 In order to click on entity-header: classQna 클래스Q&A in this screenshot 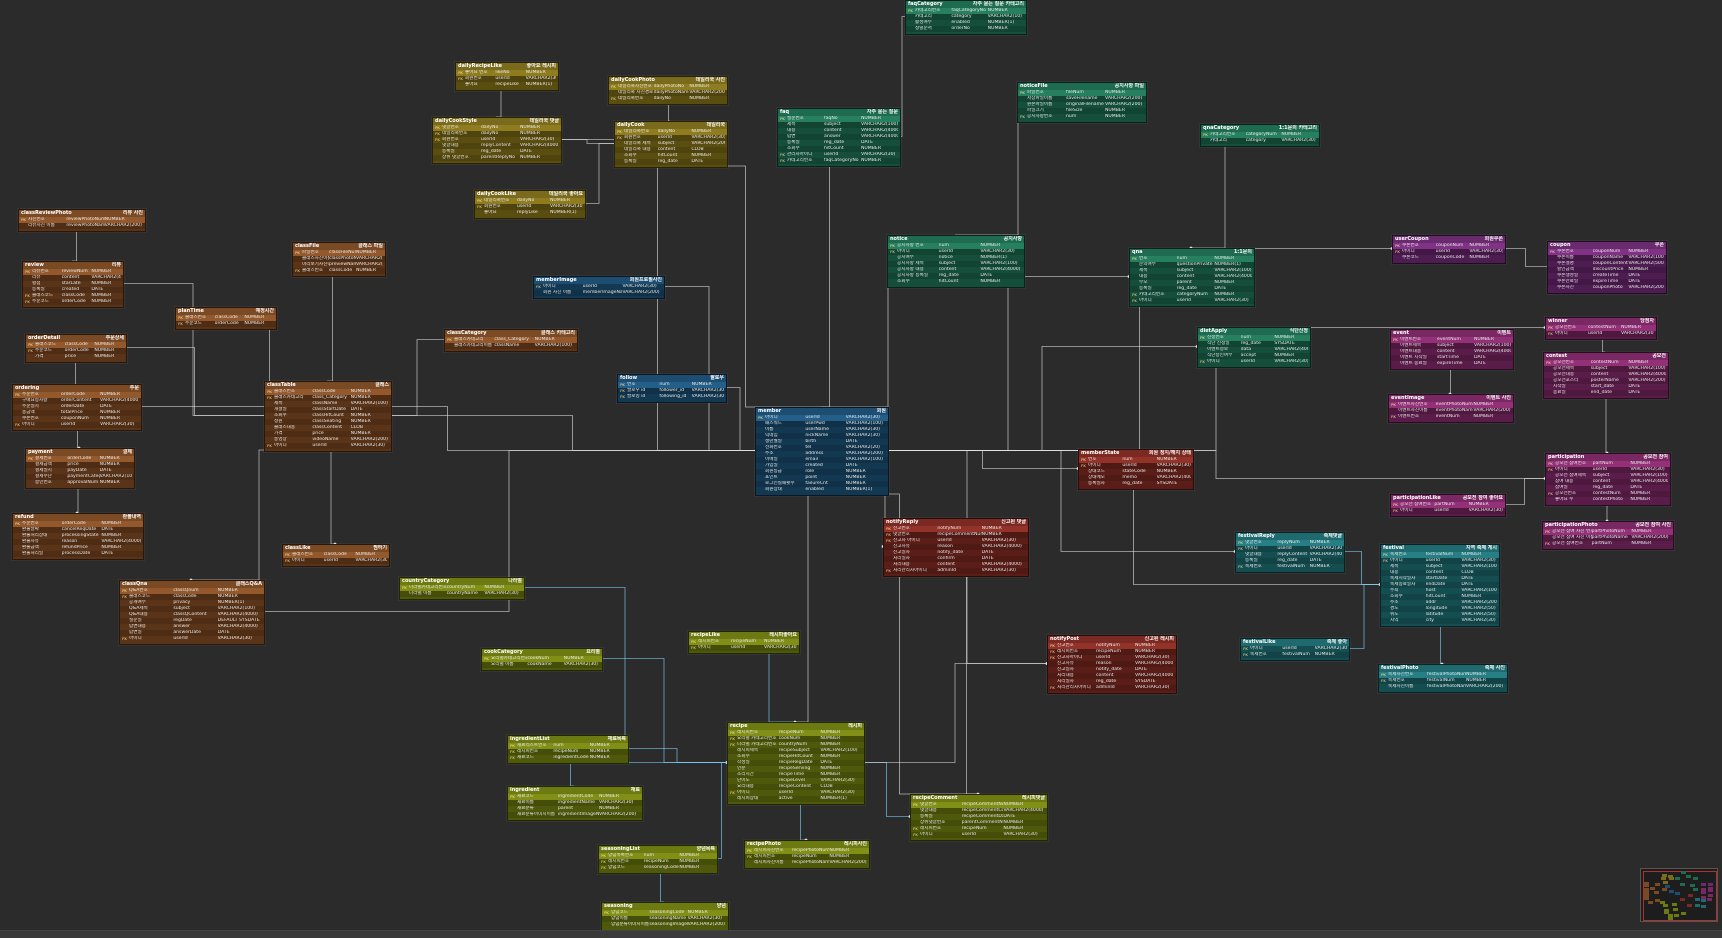, I will do `click(192, 584)`.